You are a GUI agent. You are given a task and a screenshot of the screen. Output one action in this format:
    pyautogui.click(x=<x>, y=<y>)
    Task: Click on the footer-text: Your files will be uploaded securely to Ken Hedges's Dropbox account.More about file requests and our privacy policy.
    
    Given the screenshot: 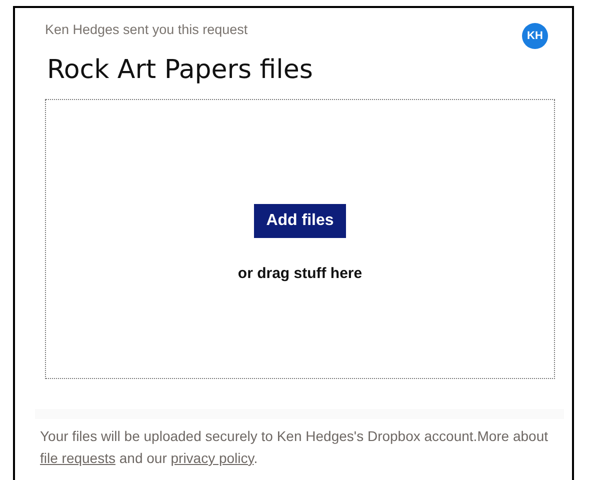 What is the action you would take?
    pyautogui.click(x=295, y=447)
    